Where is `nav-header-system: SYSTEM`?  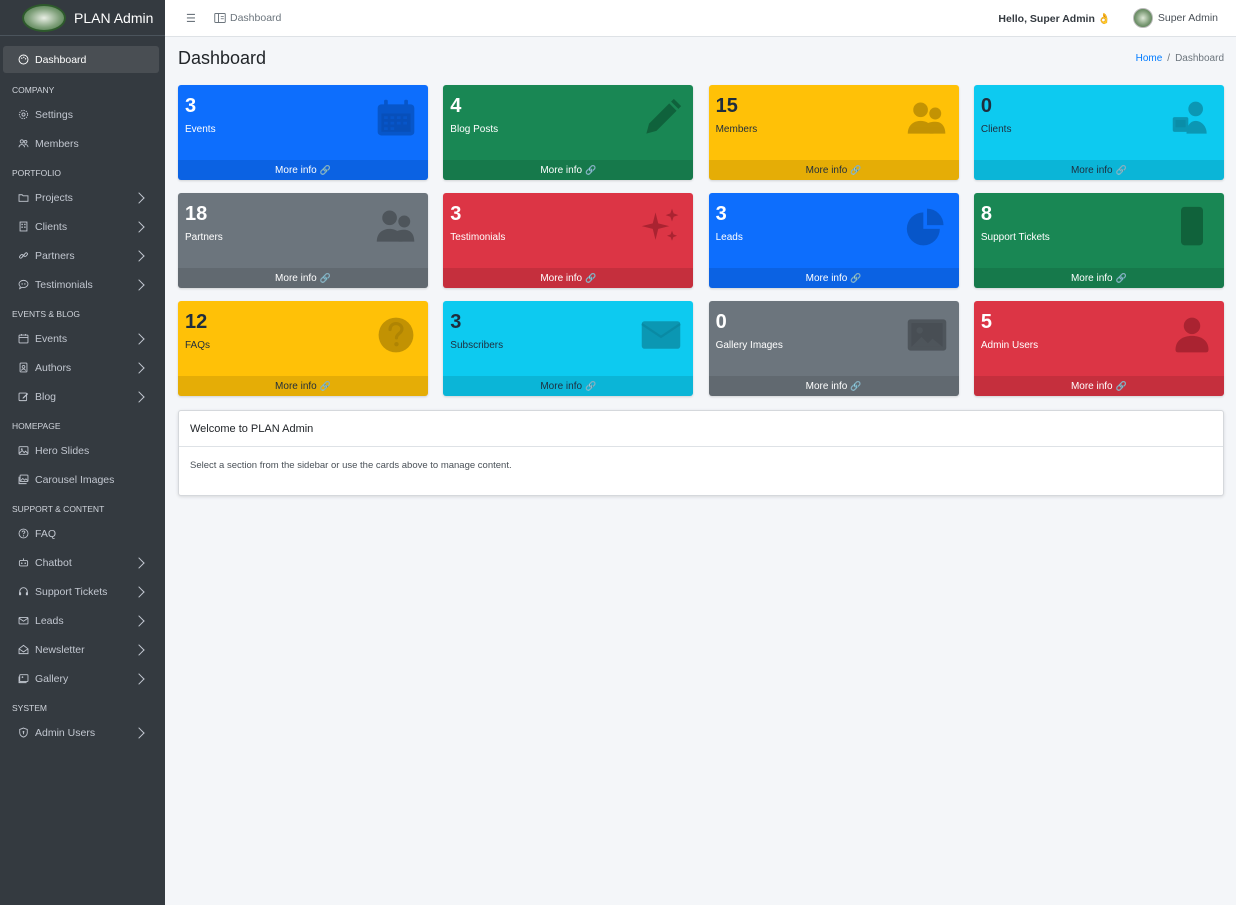 nav-header-system: SYSTEM is located at coordinates (29, 707).